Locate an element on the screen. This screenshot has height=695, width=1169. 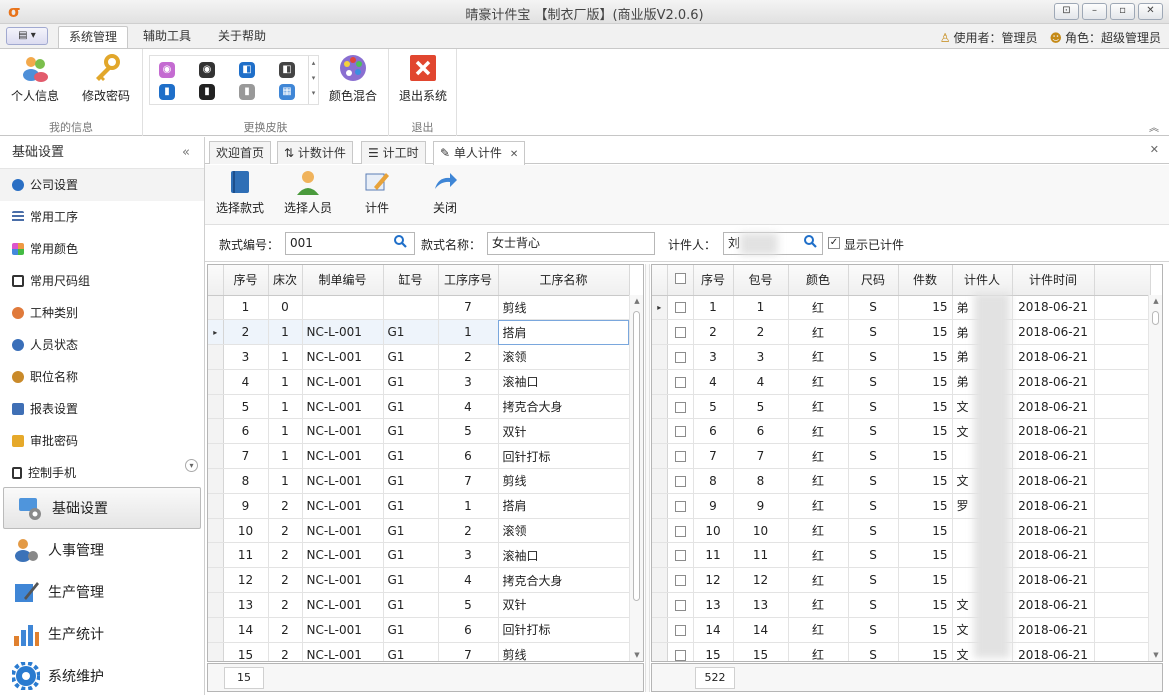
table-cell: 14 is located at coordinates (713, 630).